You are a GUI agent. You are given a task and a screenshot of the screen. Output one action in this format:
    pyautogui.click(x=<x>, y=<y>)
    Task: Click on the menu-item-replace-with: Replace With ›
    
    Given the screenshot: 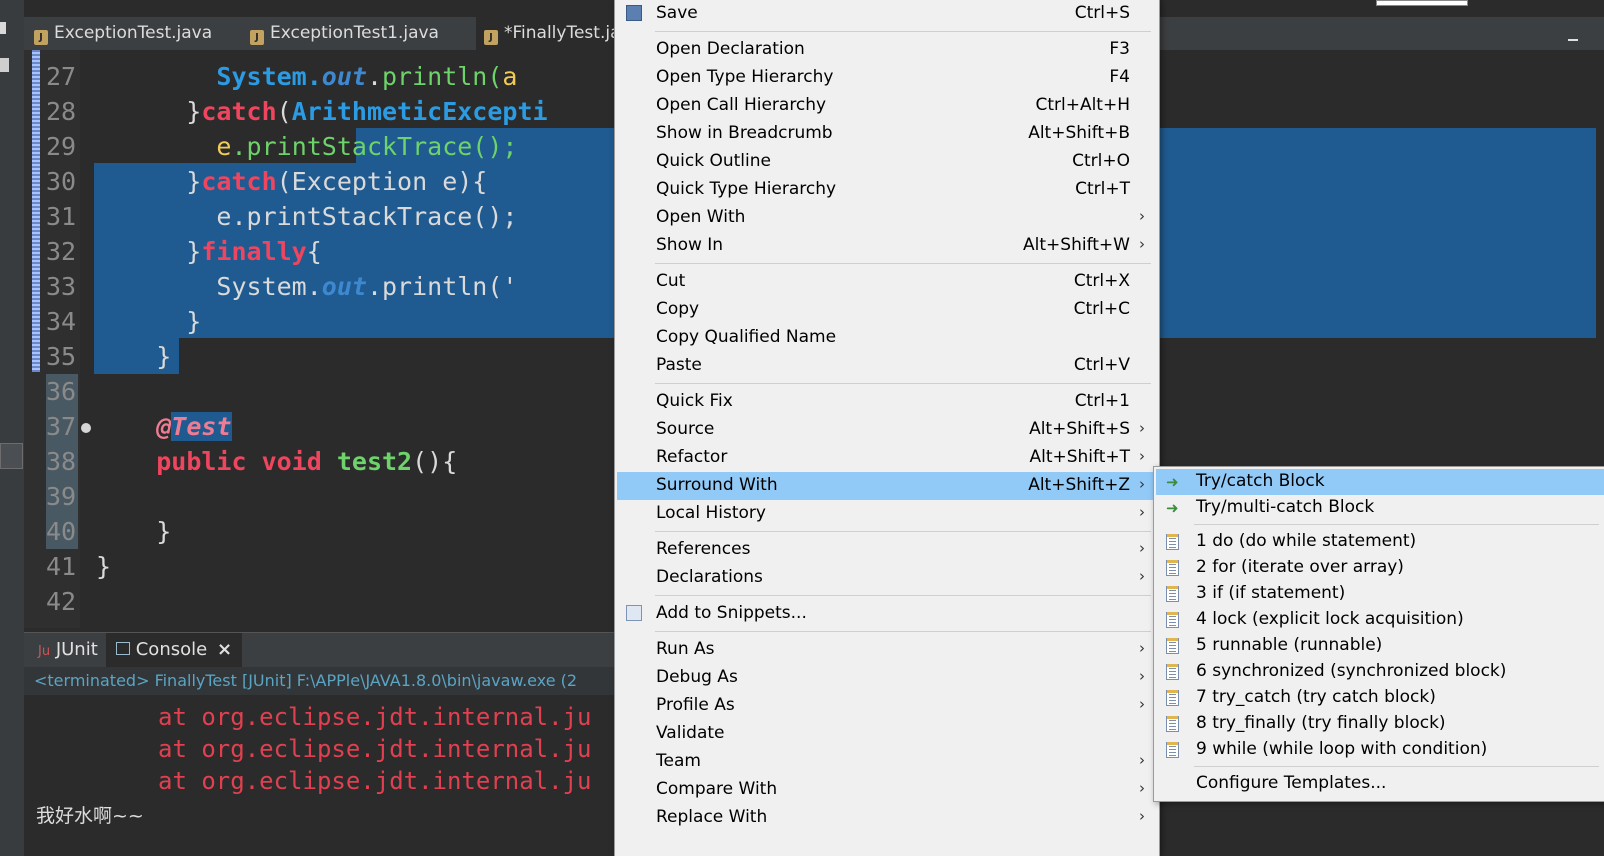 What is the action you would take?
    pyautogui.click(x=887, y=818)
    